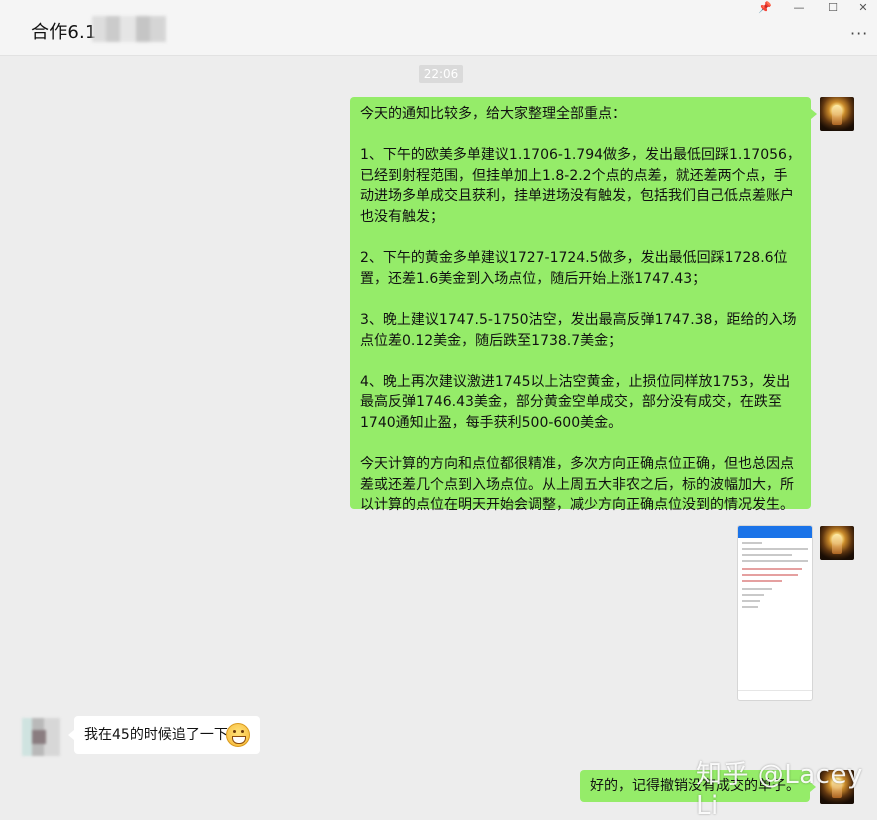  I want to click on pin-icon: 📌, so click(765, 8).